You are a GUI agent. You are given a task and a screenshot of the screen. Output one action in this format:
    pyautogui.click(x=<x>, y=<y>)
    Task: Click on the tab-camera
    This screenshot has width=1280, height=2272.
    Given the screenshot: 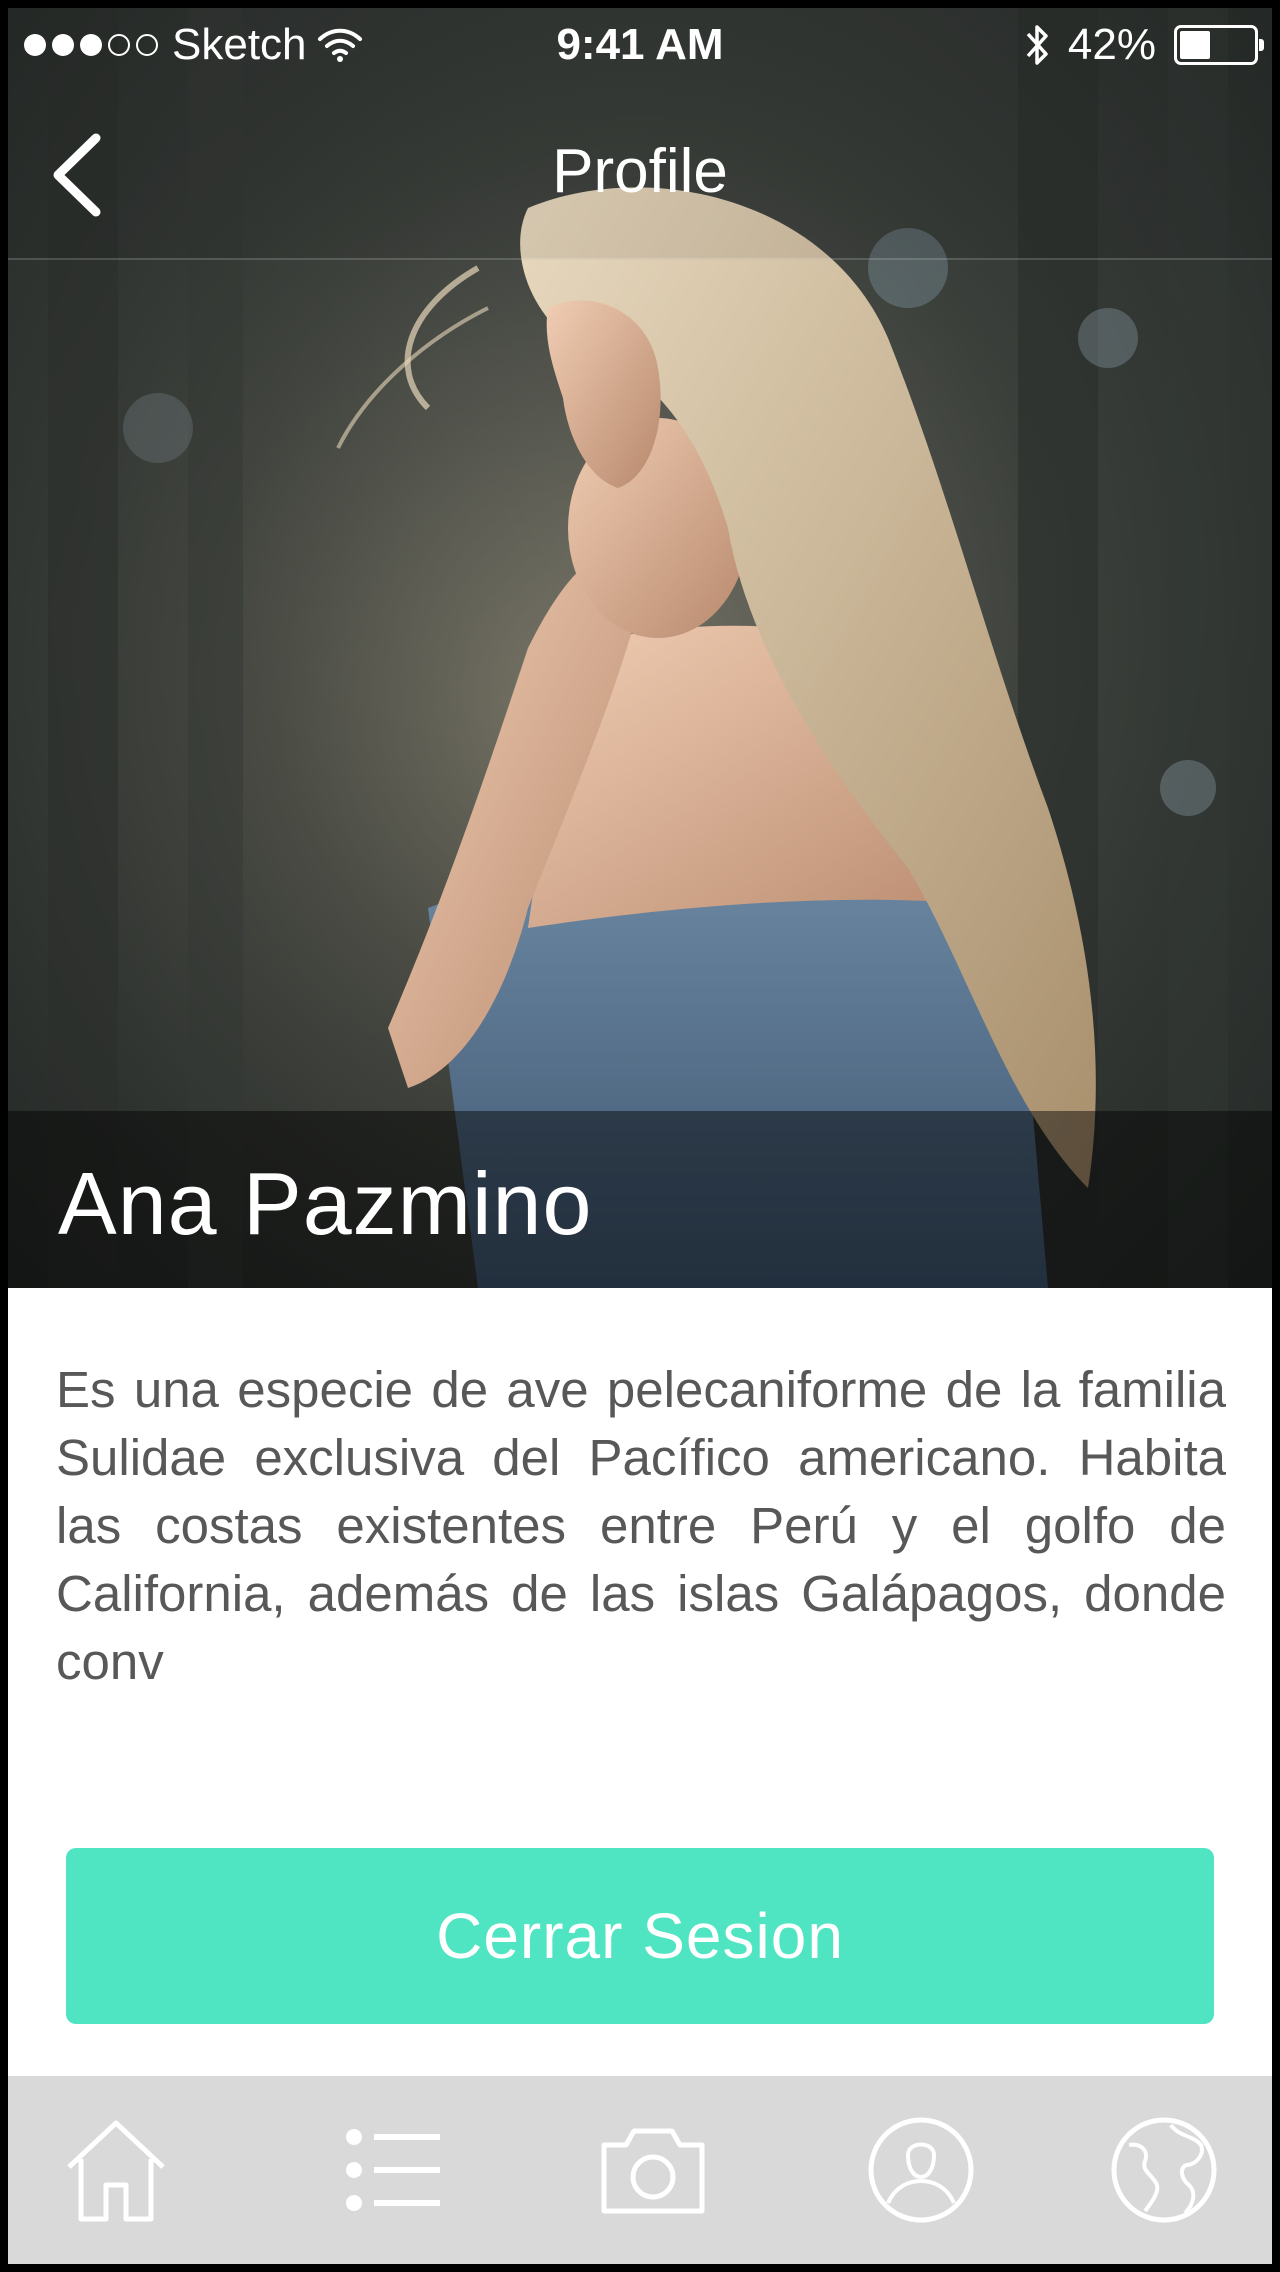 What is the action you would take?
    pyautogui.click(x=653, y=2170)
    